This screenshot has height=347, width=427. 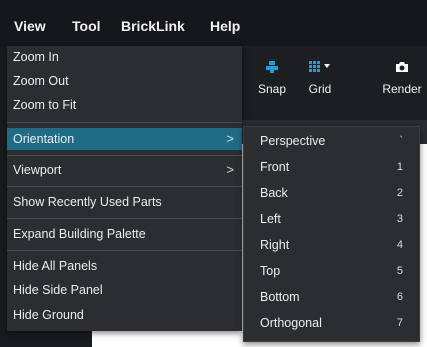 I want to click on snap-button: Snap, so click(x=272, y=83).